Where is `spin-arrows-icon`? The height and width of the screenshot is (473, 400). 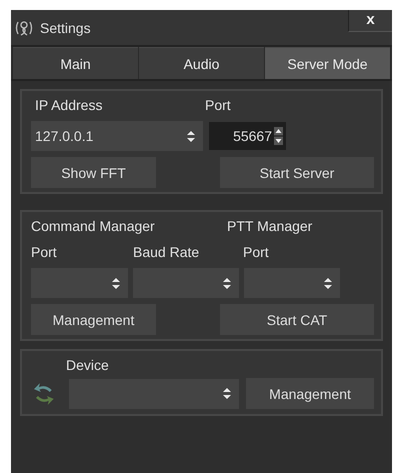
spin-arrows-icon is located at coordinates (278, 136).